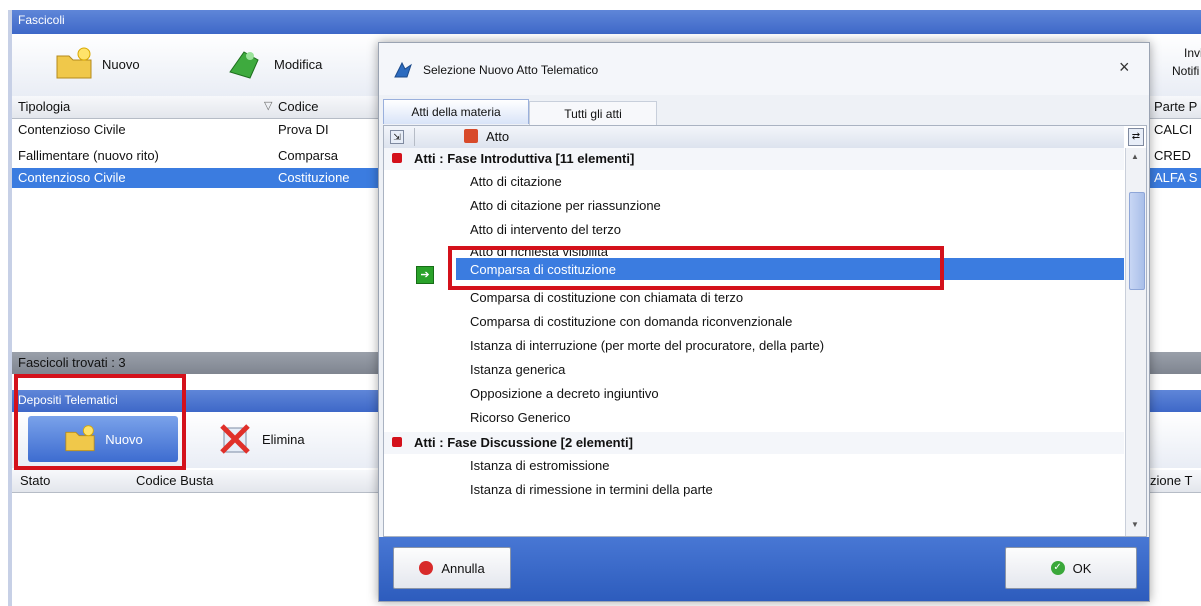  What do you see at coordinates (235, 439) in the screenshot?
I see `delete-icon` at bounding box center [235, 439].